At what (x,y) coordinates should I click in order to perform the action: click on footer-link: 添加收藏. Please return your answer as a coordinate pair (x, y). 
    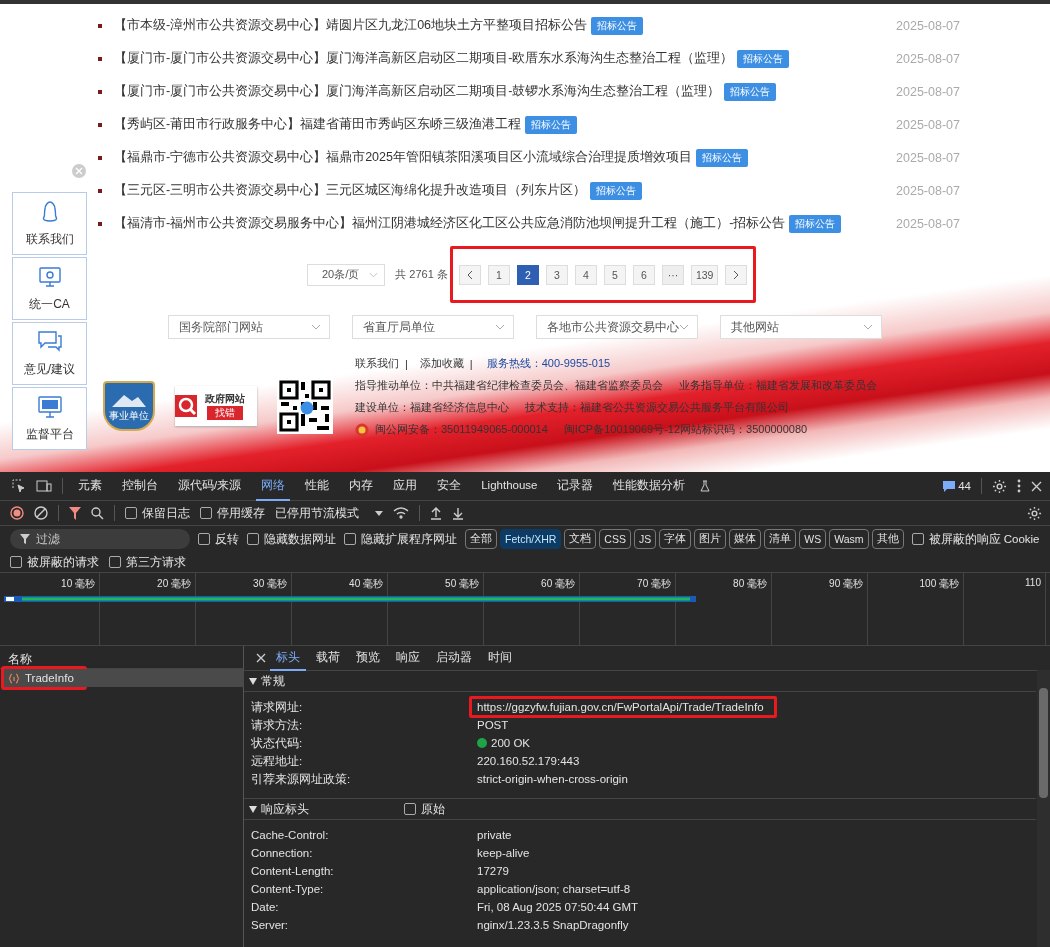
    Looking at the image, I should click on (441, 363).